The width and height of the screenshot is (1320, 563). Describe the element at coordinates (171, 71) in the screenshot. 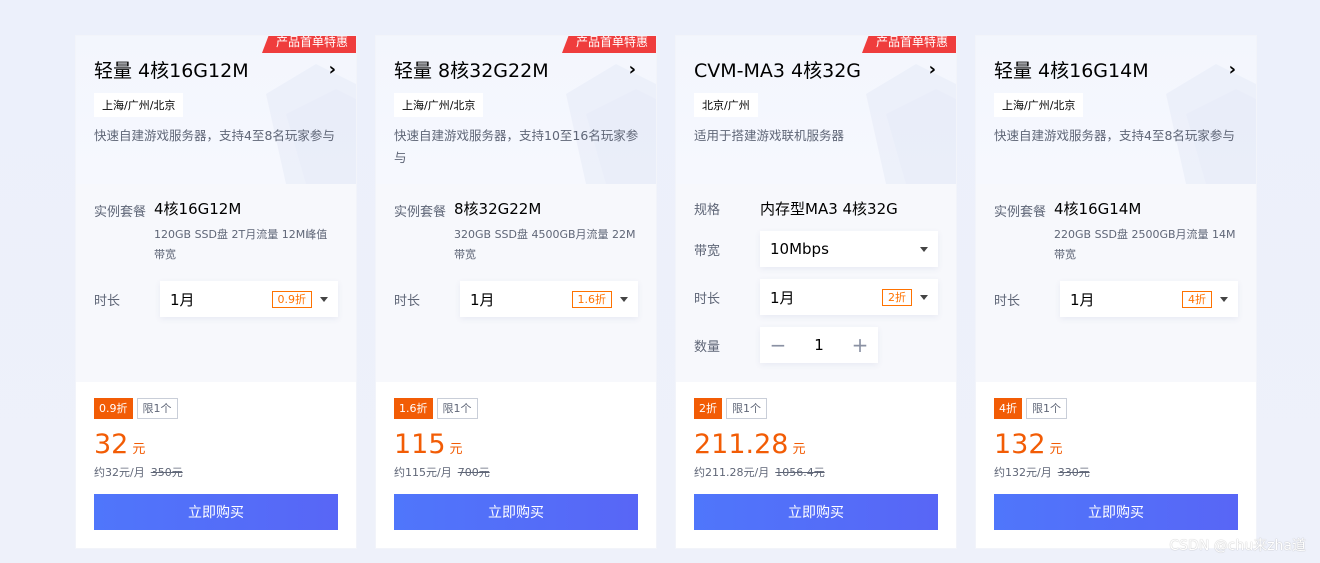

I see `card-title: 轻量 4核16G12M` at that location.